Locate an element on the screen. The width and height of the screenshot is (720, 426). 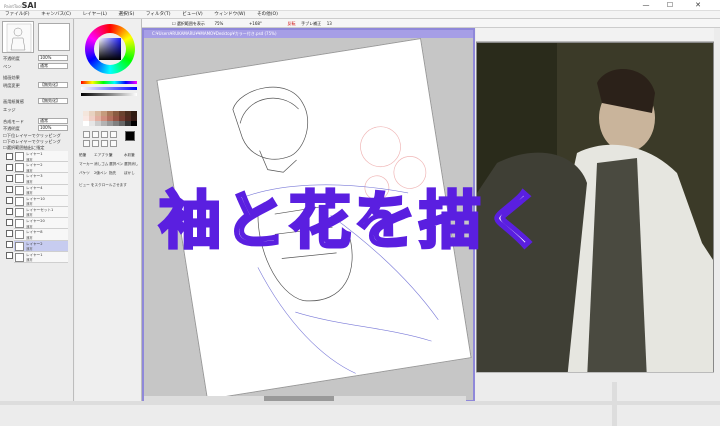
saturation-value-square is located at coordinates (110, 49).